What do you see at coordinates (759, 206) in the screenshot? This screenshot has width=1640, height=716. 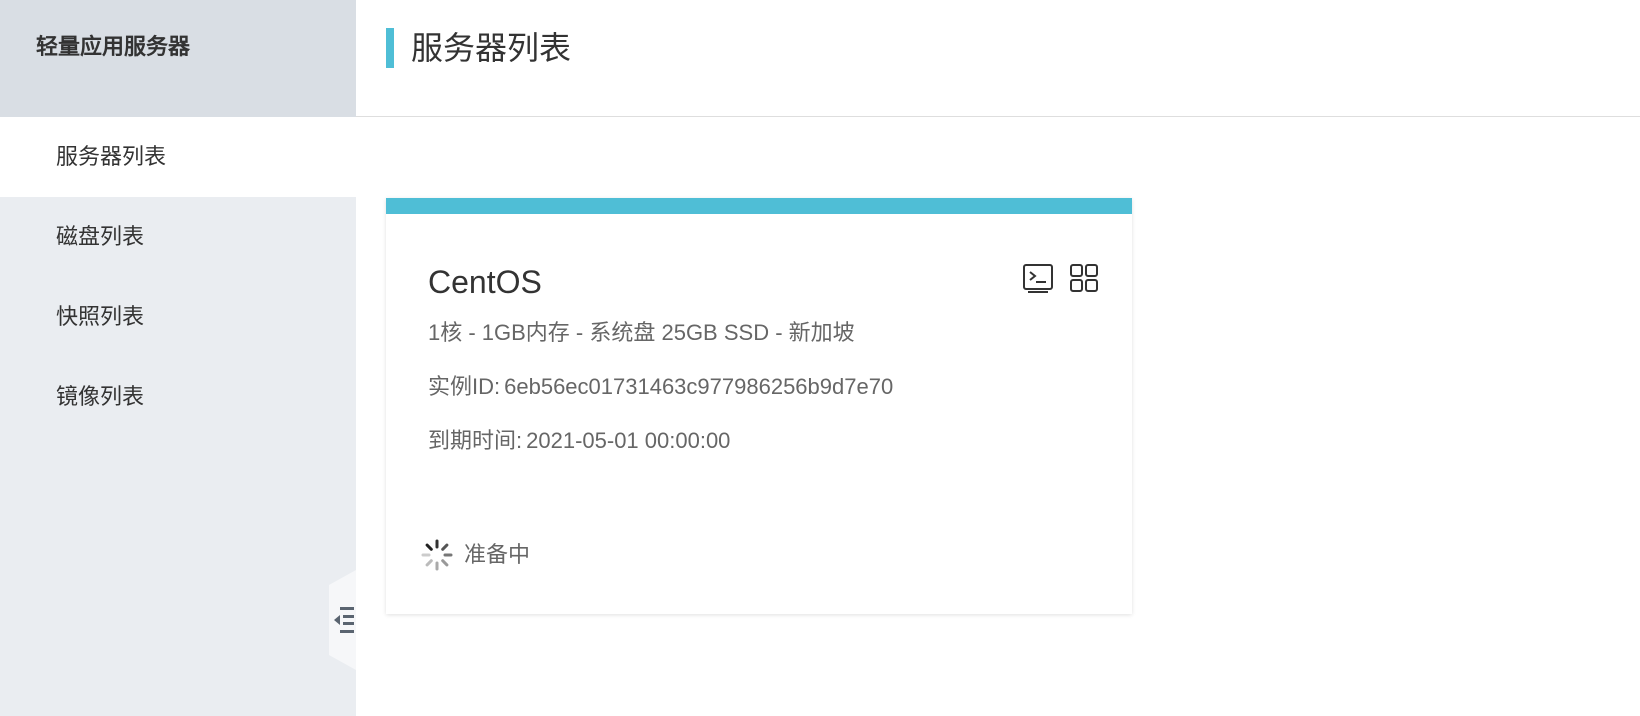 I see `card-accent-bar` at bounding box center [759, 206].